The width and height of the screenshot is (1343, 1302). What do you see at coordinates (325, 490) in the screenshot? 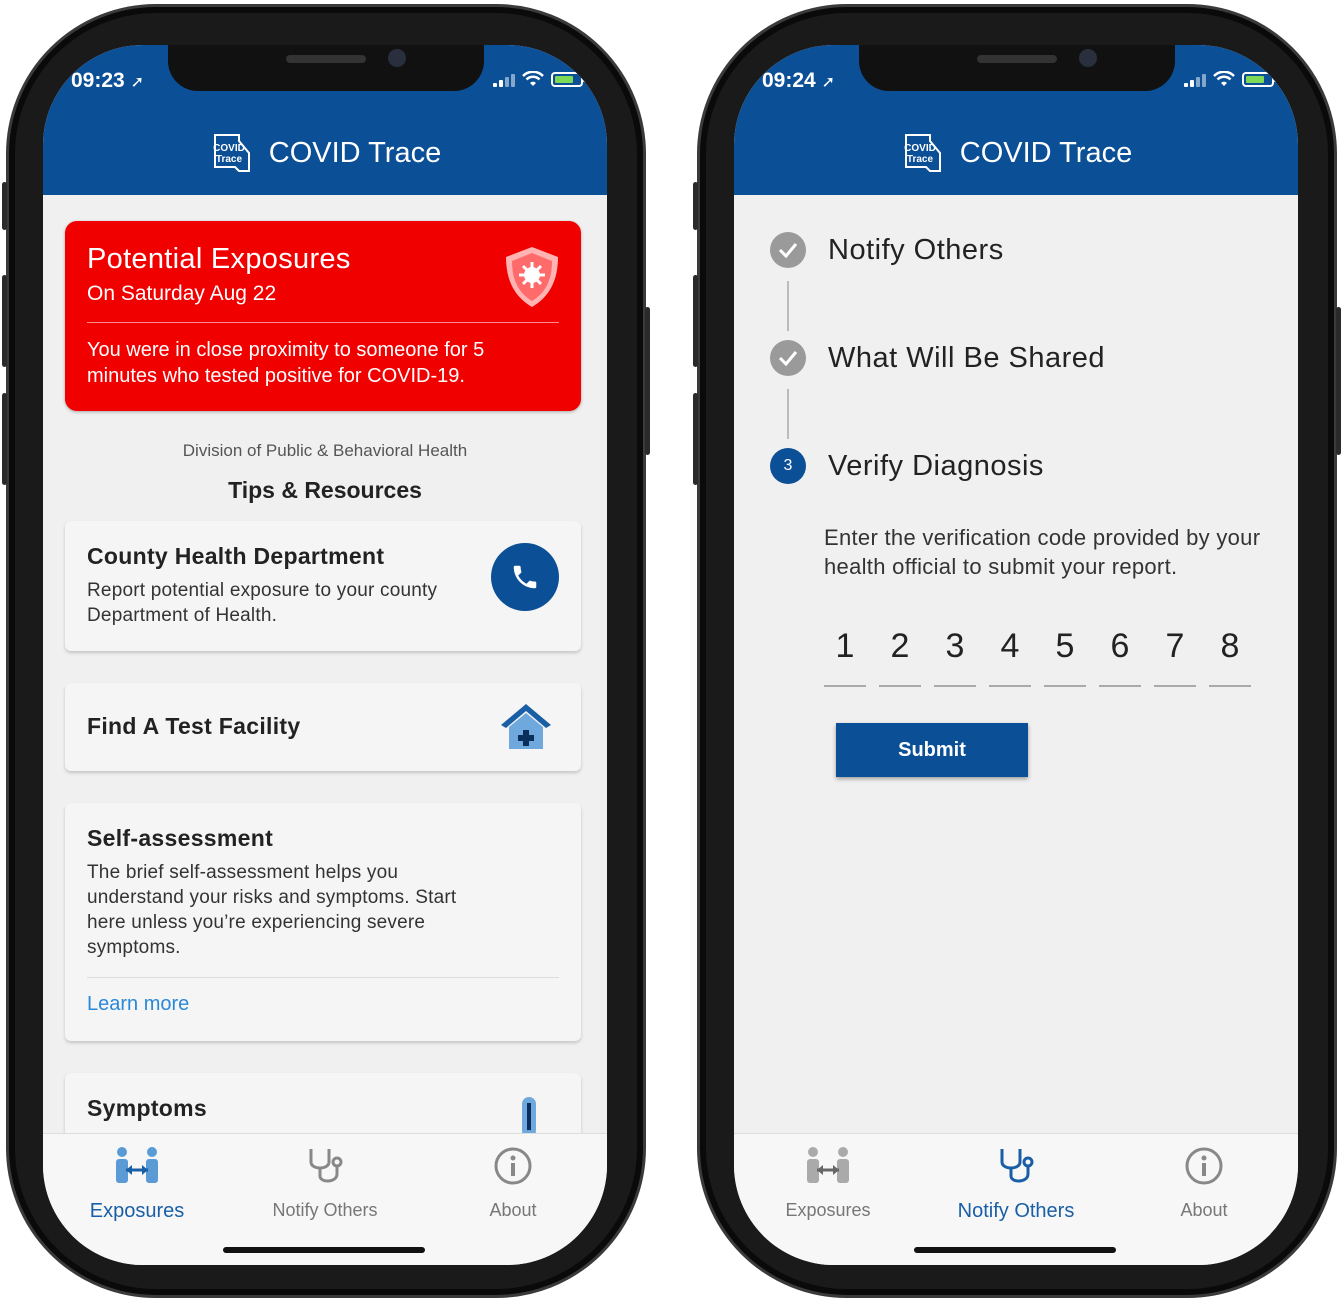
I see `tips-title: Tips & Resources` at bounding box center [325, 490].